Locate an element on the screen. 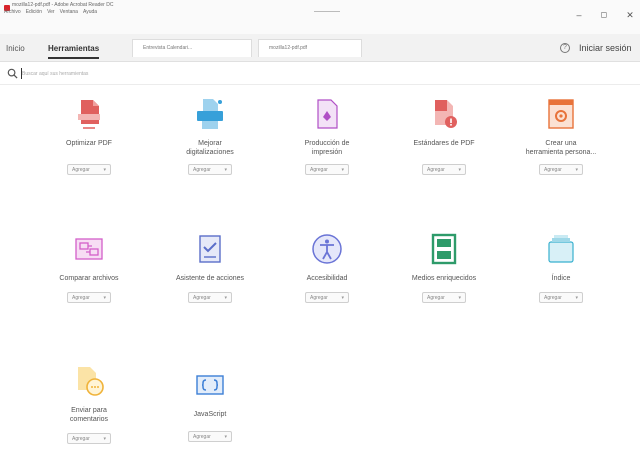  rich-media-icon is located at coordinates (444, 249).